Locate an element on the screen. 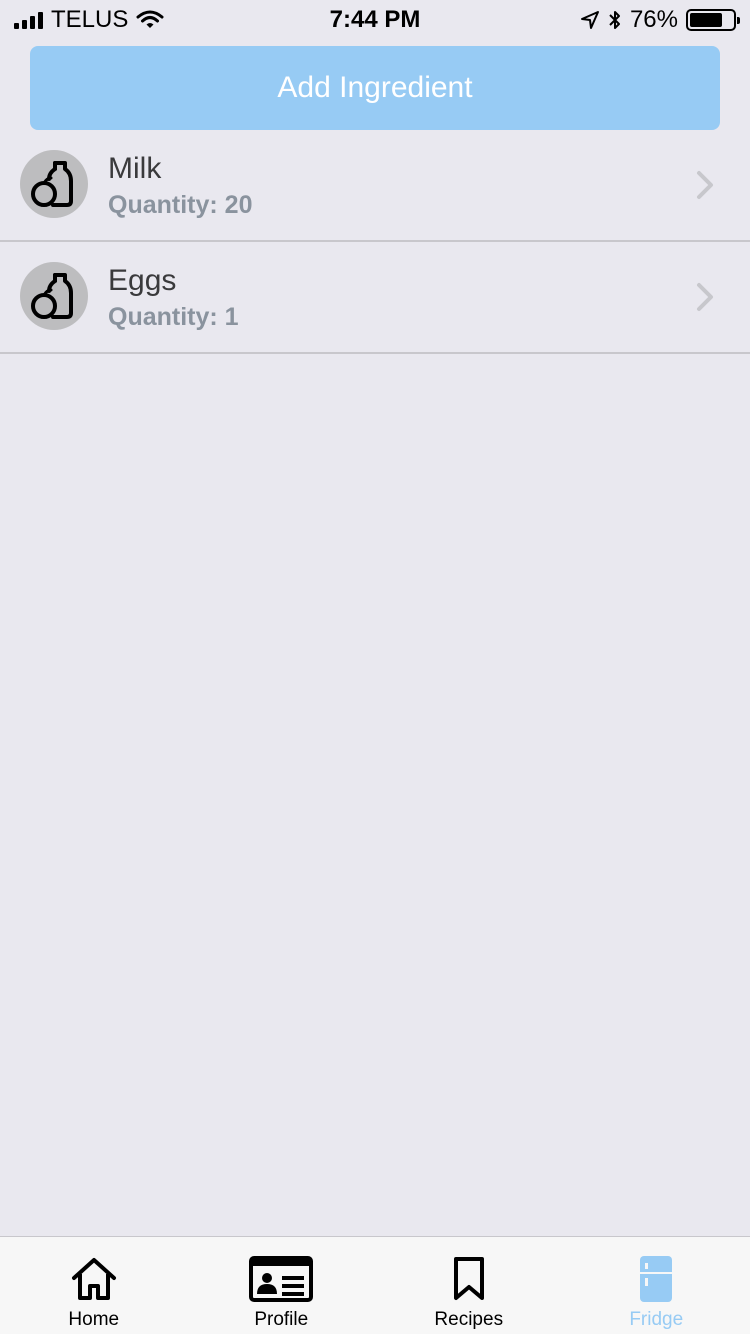 Image resolution: width=750 pixels, height=1334 pixels. battery-percent: 76% is located at coordinates (653, 19).